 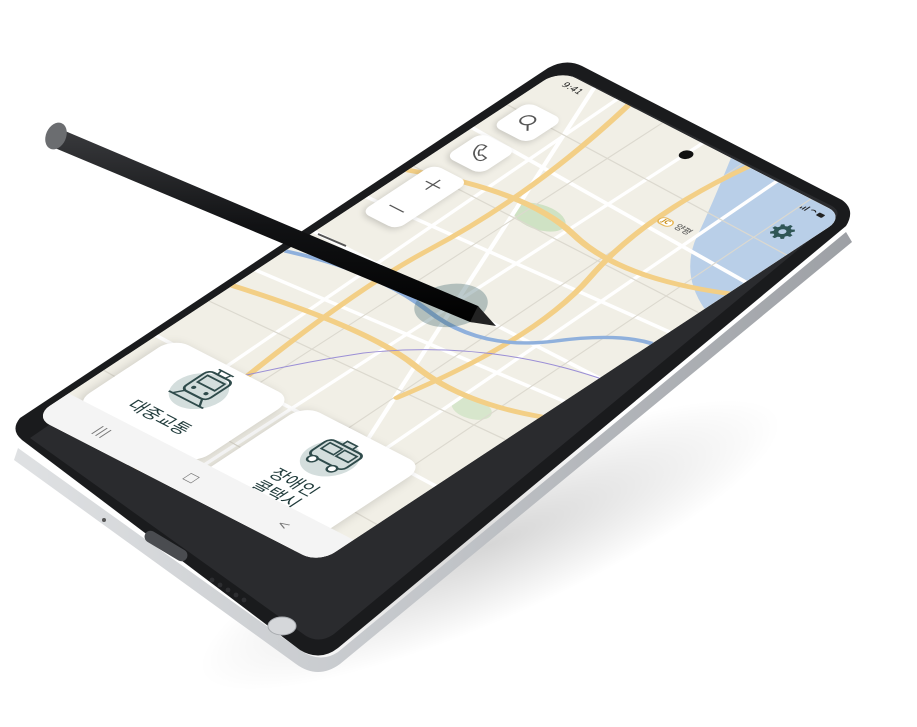 I want to click on stylus-body, so click(x=270, y=224).